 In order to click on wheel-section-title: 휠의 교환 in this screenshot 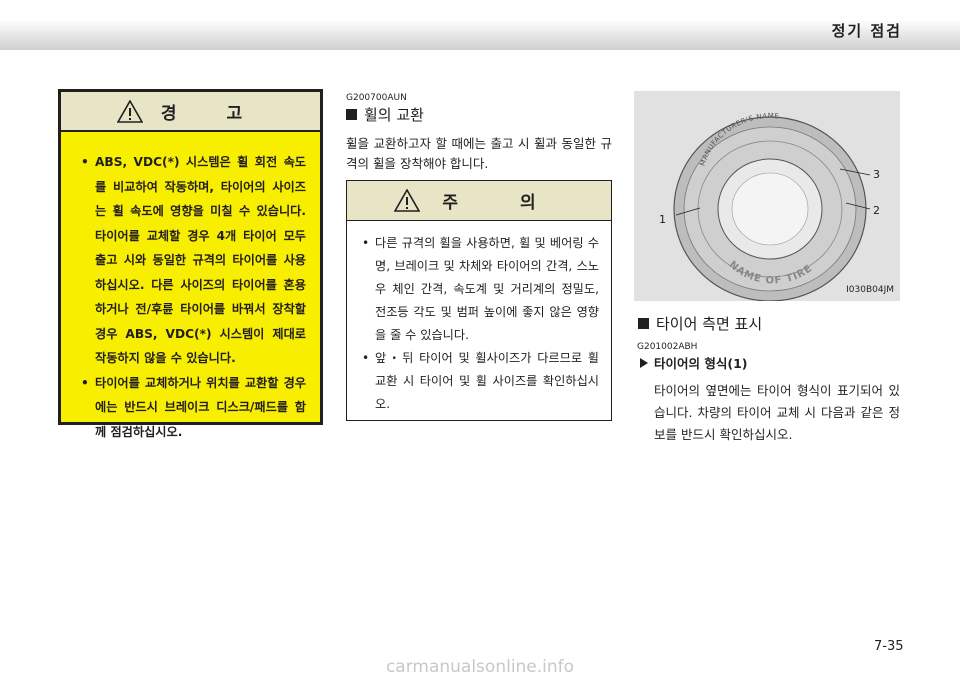, I will do `click(385, 114)`.